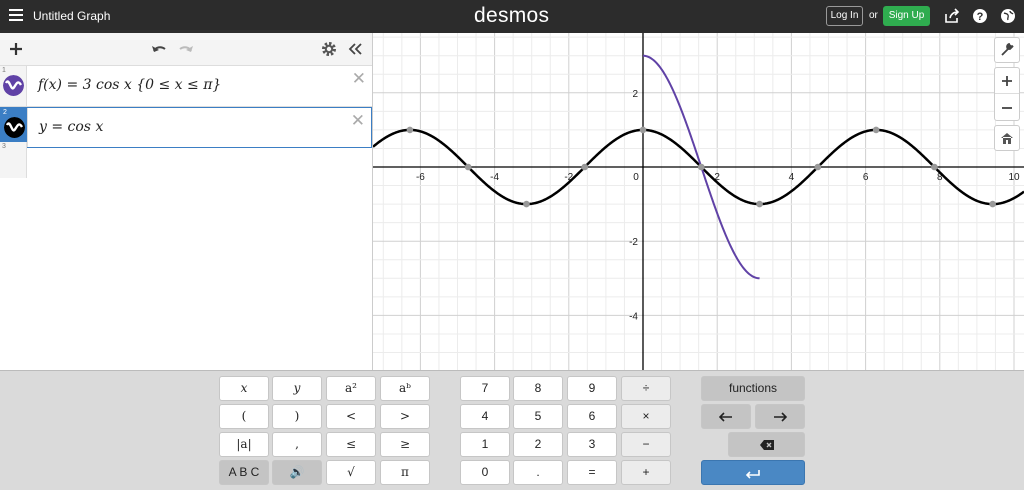  Describe the element at coordinates (646, 388) in the screenshot. I see `key-divide: ÷` at that location.